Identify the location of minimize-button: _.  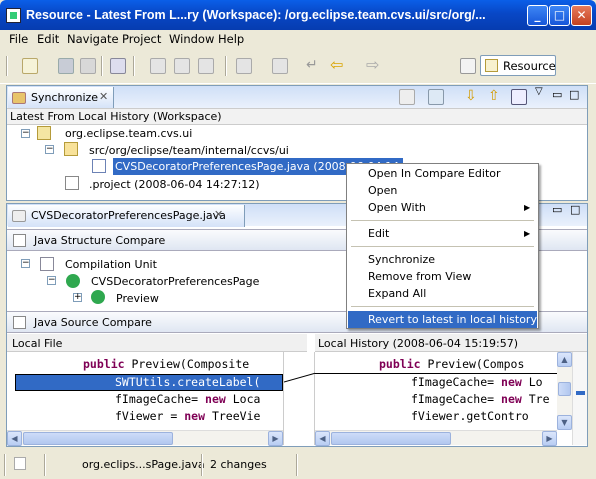
(537, 15).